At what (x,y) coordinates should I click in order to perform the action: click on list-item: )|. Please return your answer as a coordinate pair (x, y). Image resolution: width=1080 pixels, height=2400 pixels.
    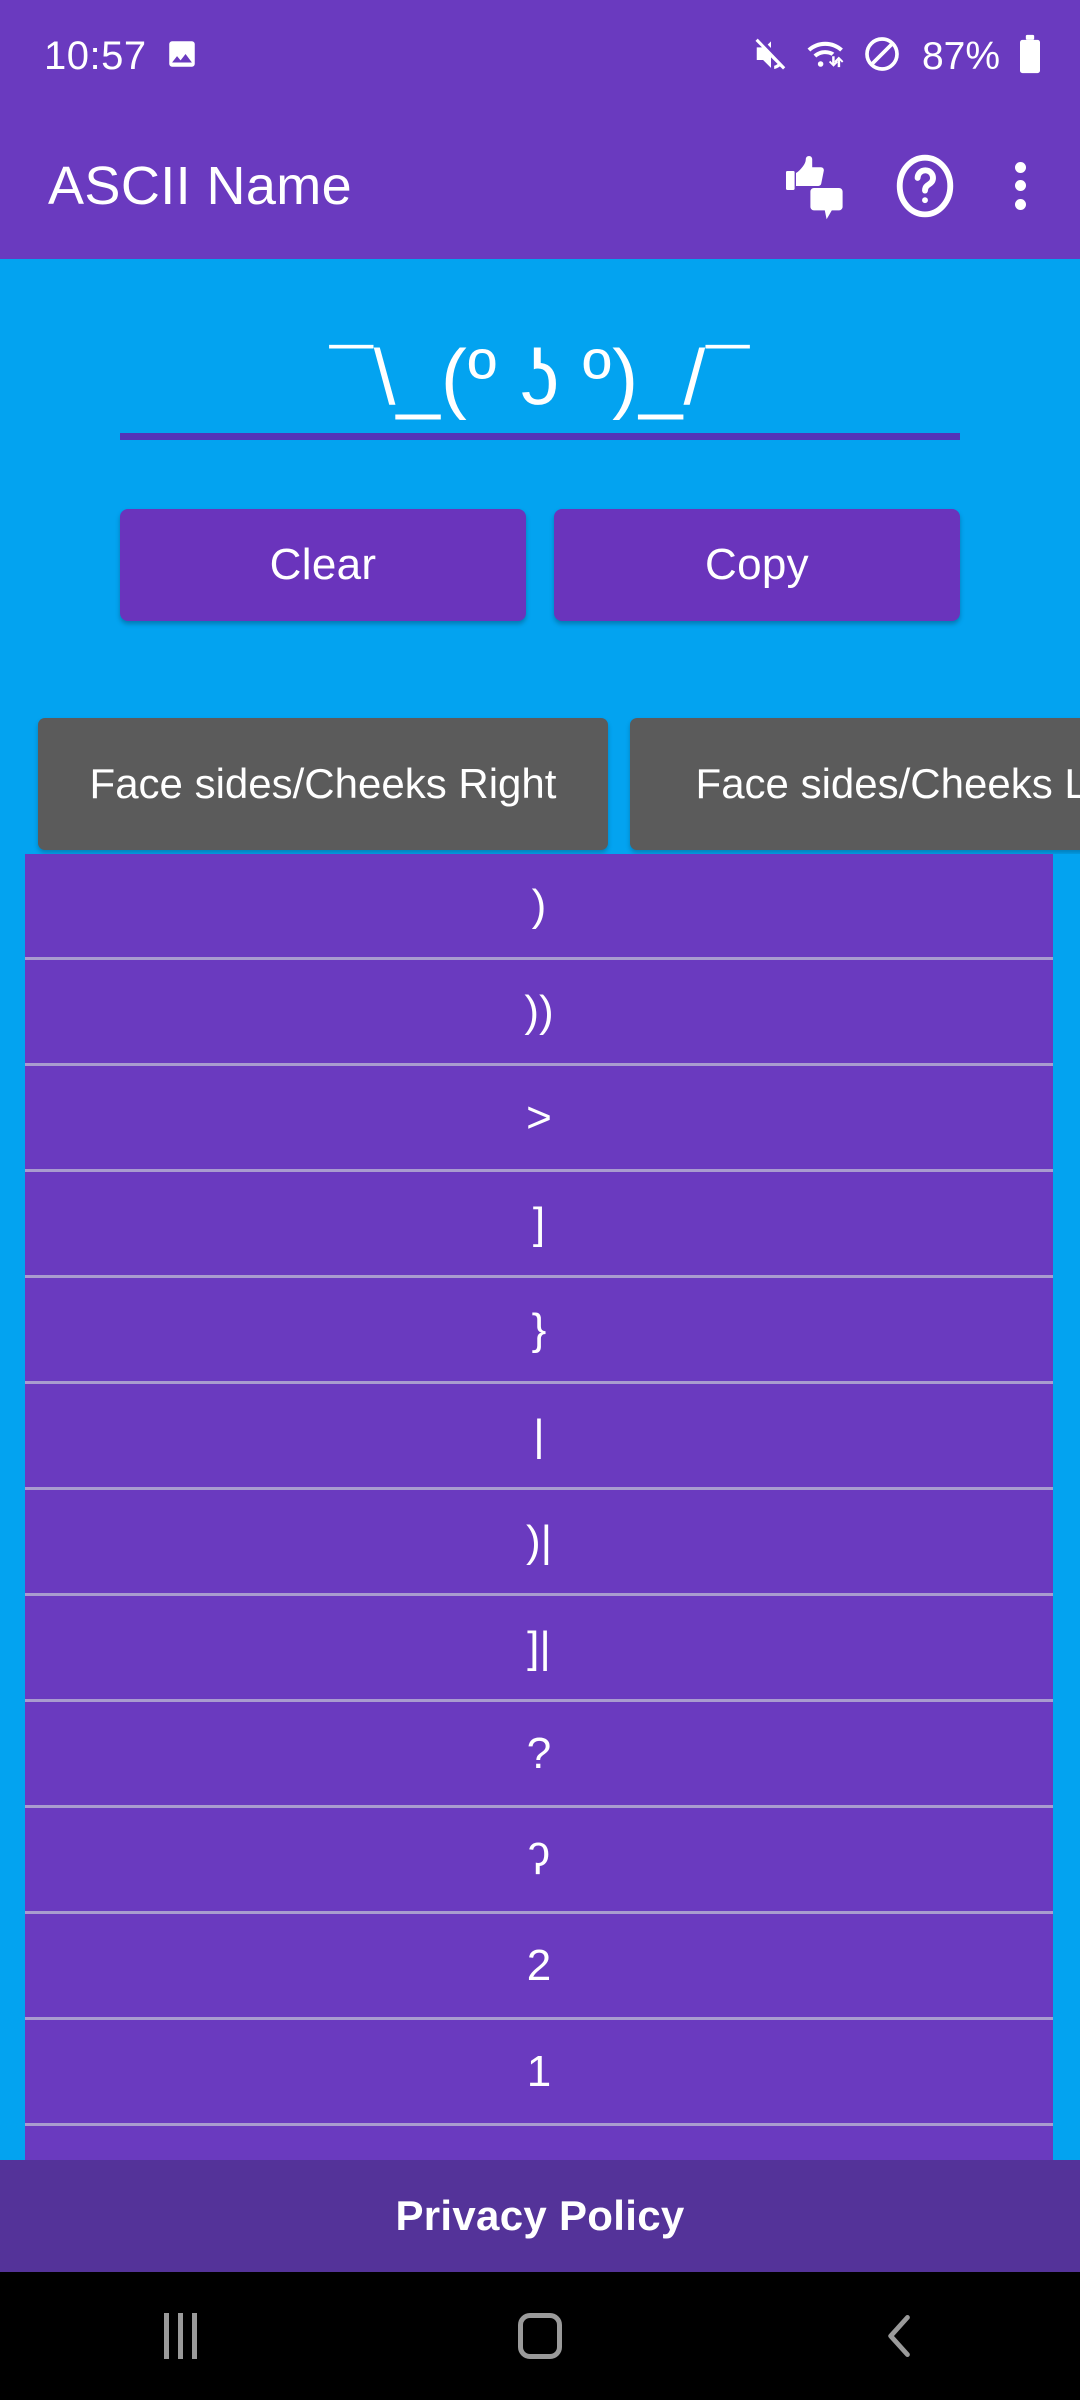
    Looking at the image, I should click on (539, 1543).